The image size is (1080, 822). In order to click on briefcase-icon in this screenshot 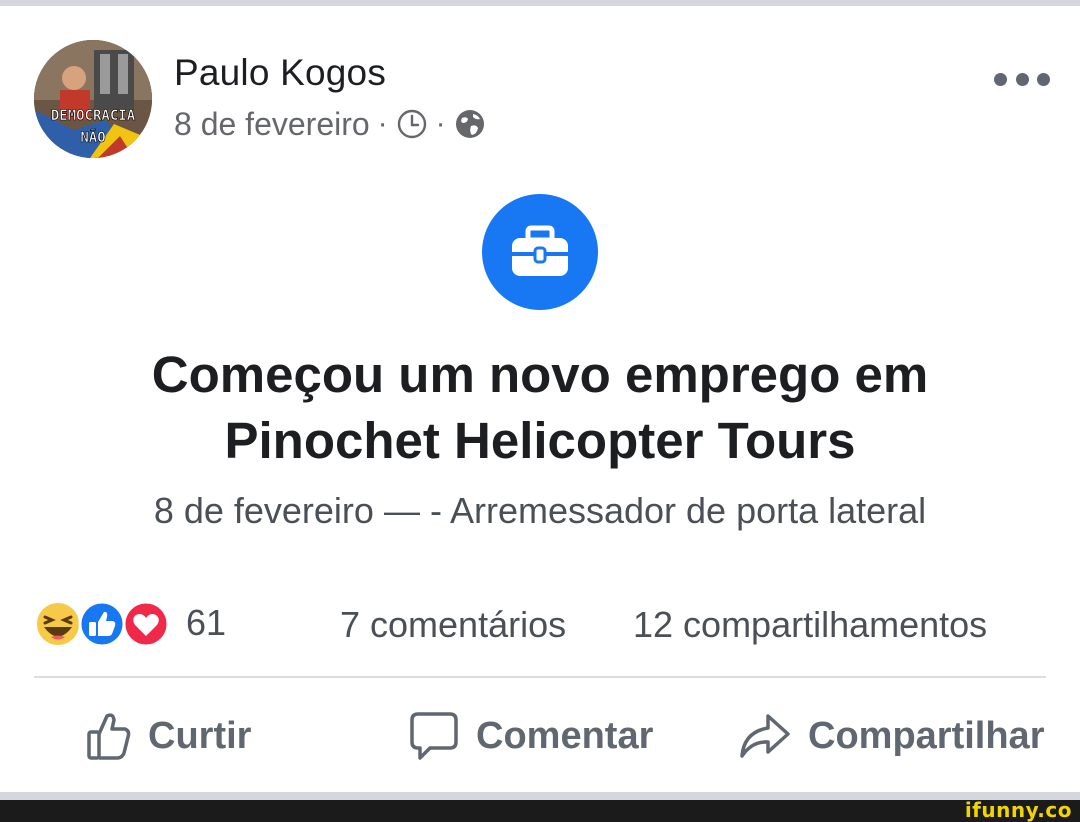, I will do `click(540, 252)`.